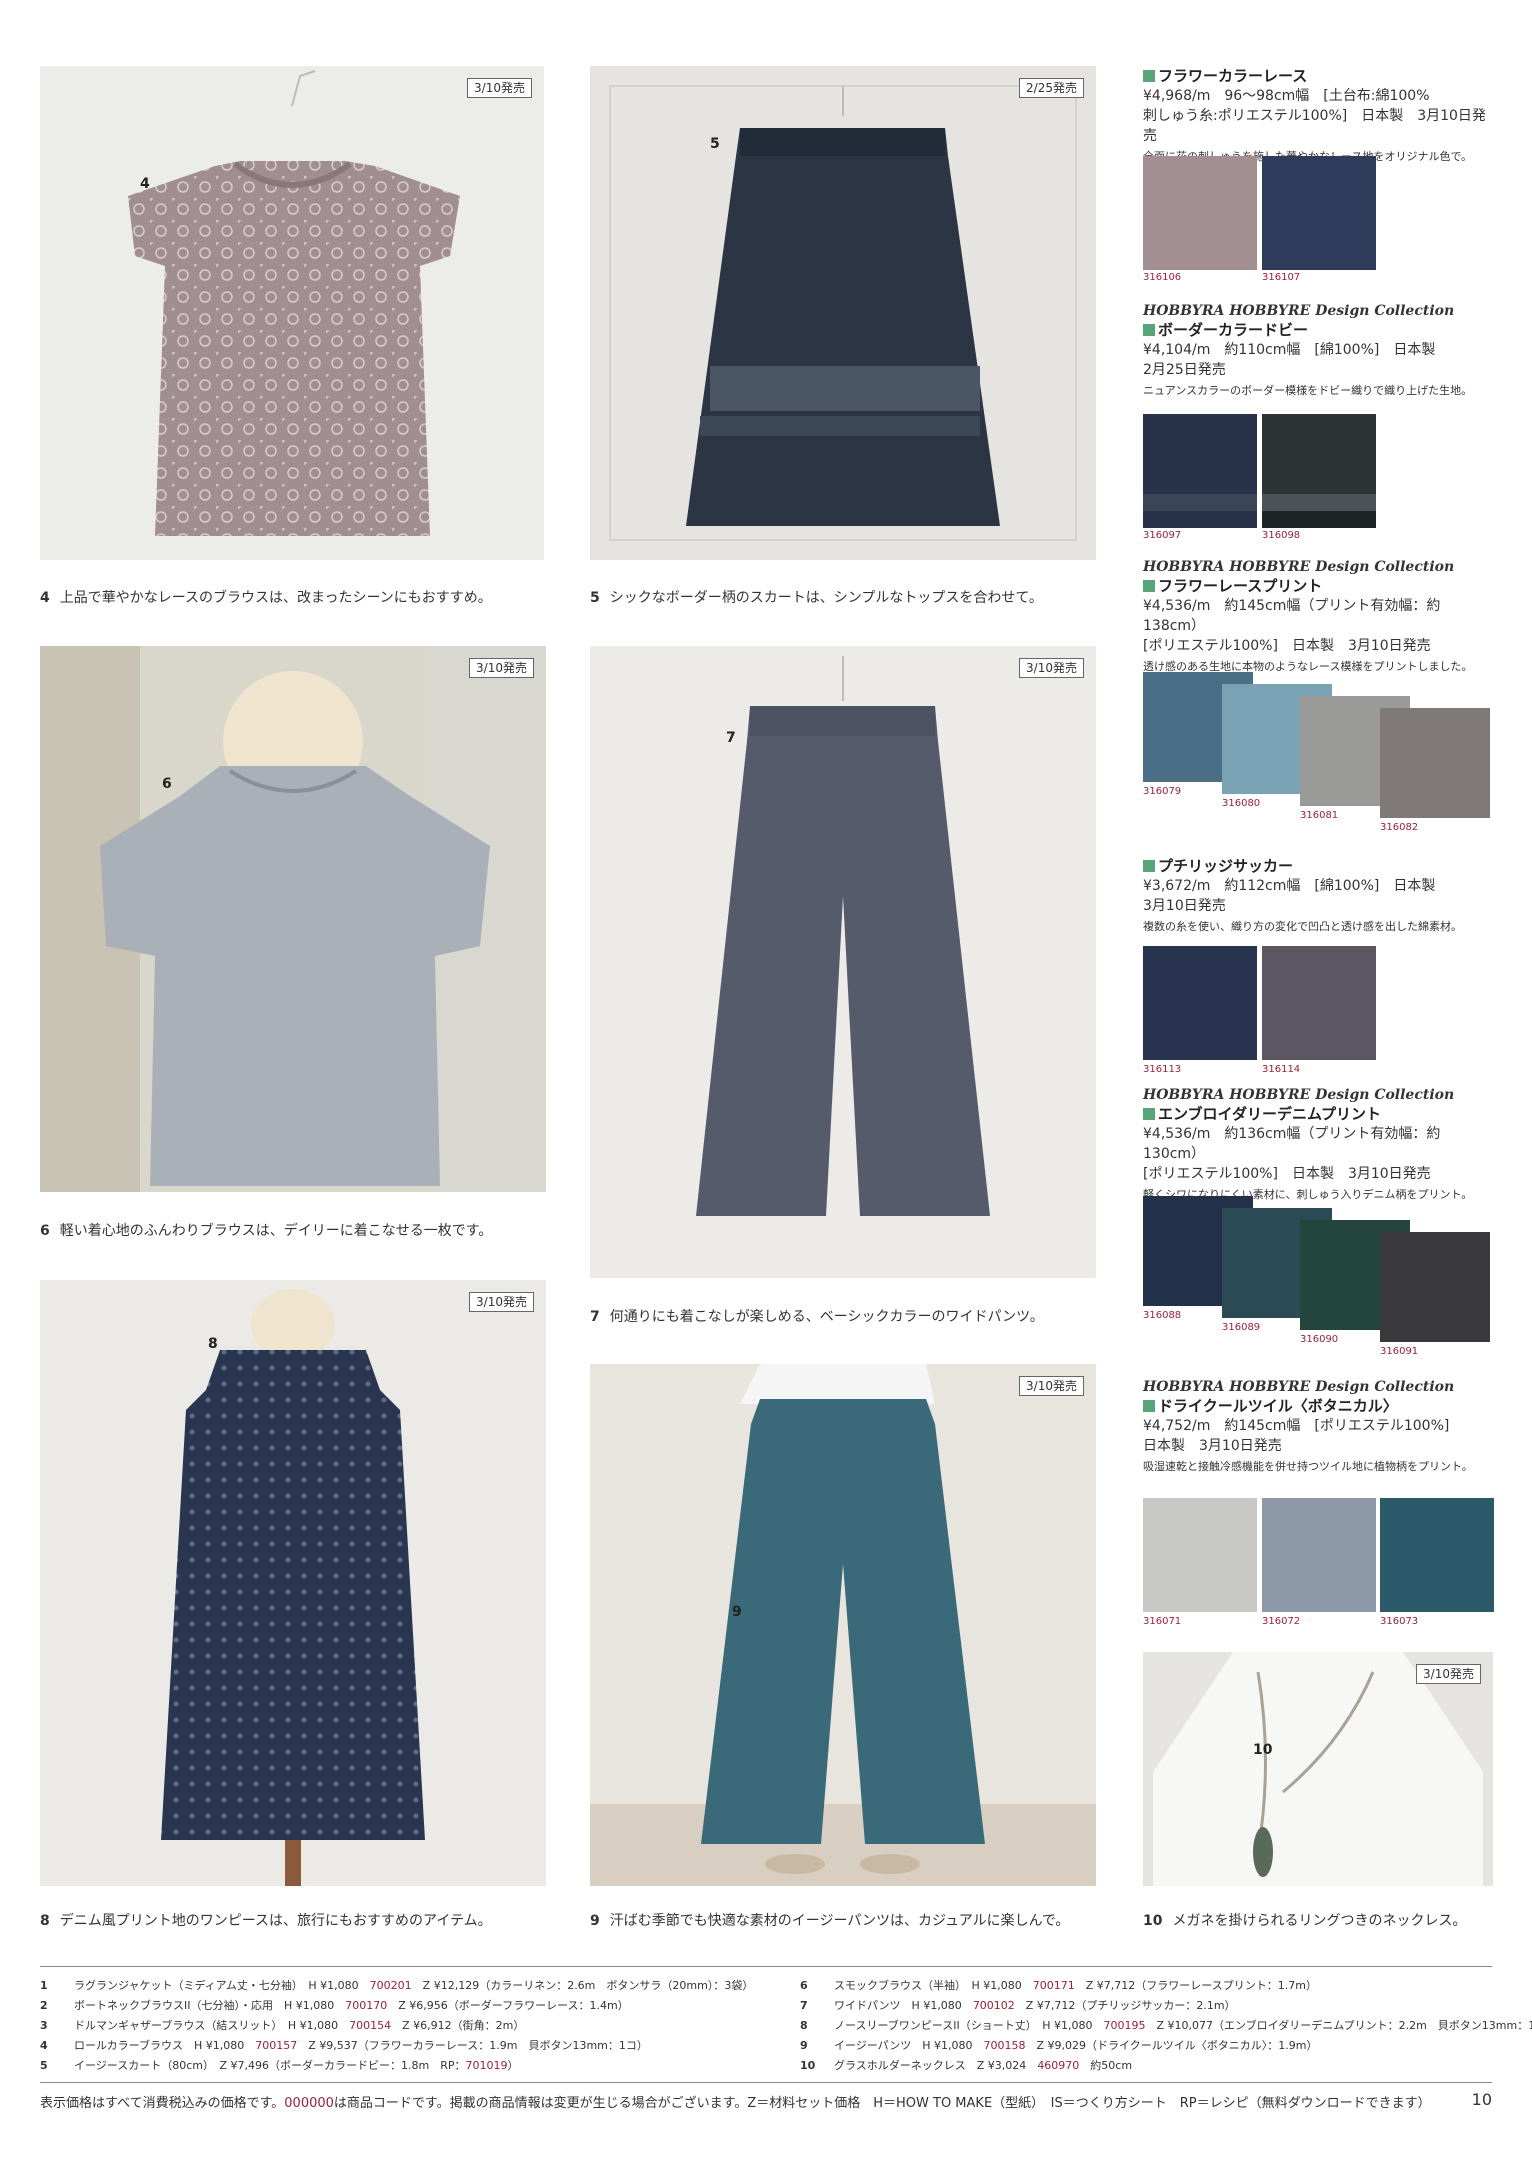  Describe the element at coordinates (1051, 88) in the screenshot. I see `release-badge: 2/25発売` at that location.